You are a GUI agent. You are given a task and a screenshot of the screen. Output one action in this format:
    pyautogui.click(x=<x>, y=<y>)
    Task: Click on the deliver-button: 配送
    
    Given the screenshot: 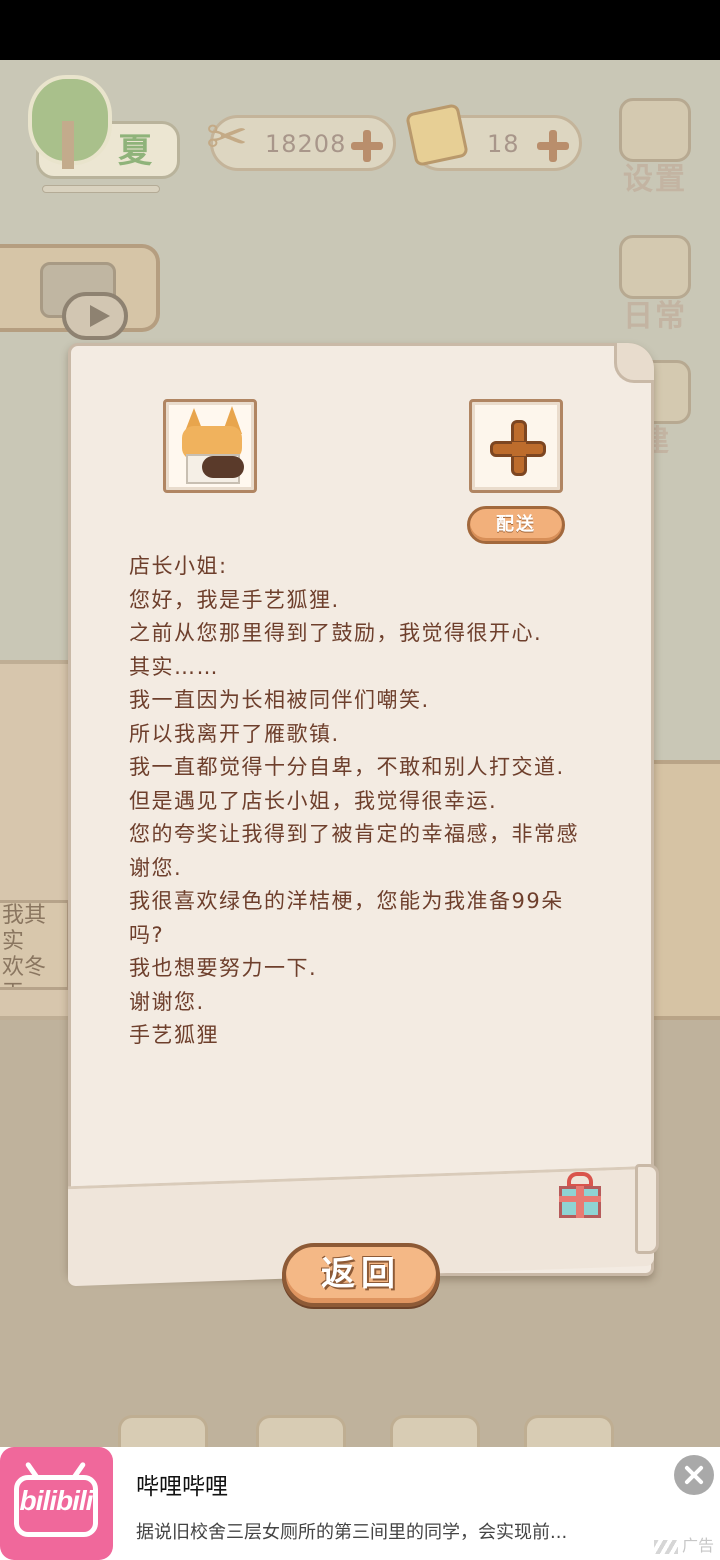 What is the action you would take?
    pyautogui.click(x=516, y=525)
    